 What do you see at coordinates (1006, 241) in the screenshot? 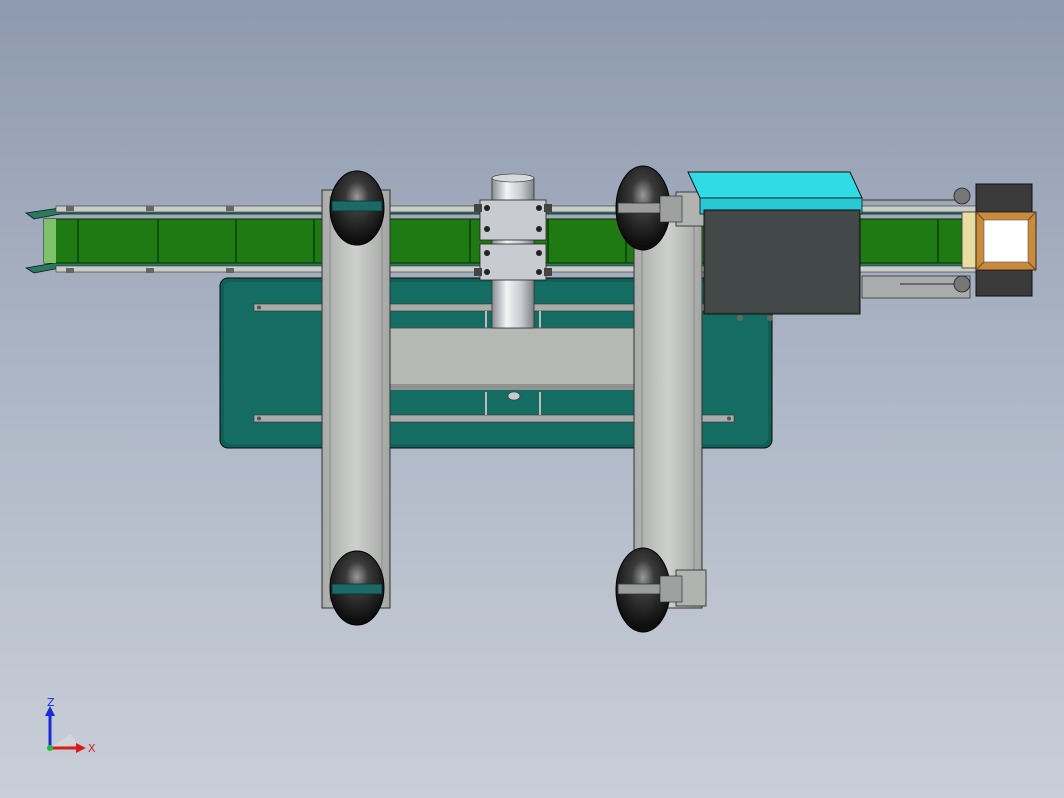
I see `gear-motor-cover` at bounding box center [1006, 241].